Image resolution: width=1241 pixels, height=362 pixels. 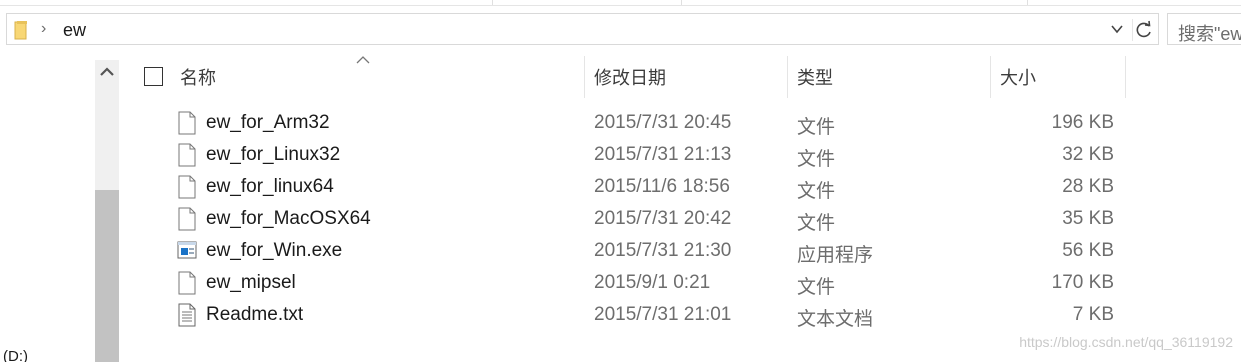 I want to click on file-size: 56 KB, so click(x=1088, y=250).